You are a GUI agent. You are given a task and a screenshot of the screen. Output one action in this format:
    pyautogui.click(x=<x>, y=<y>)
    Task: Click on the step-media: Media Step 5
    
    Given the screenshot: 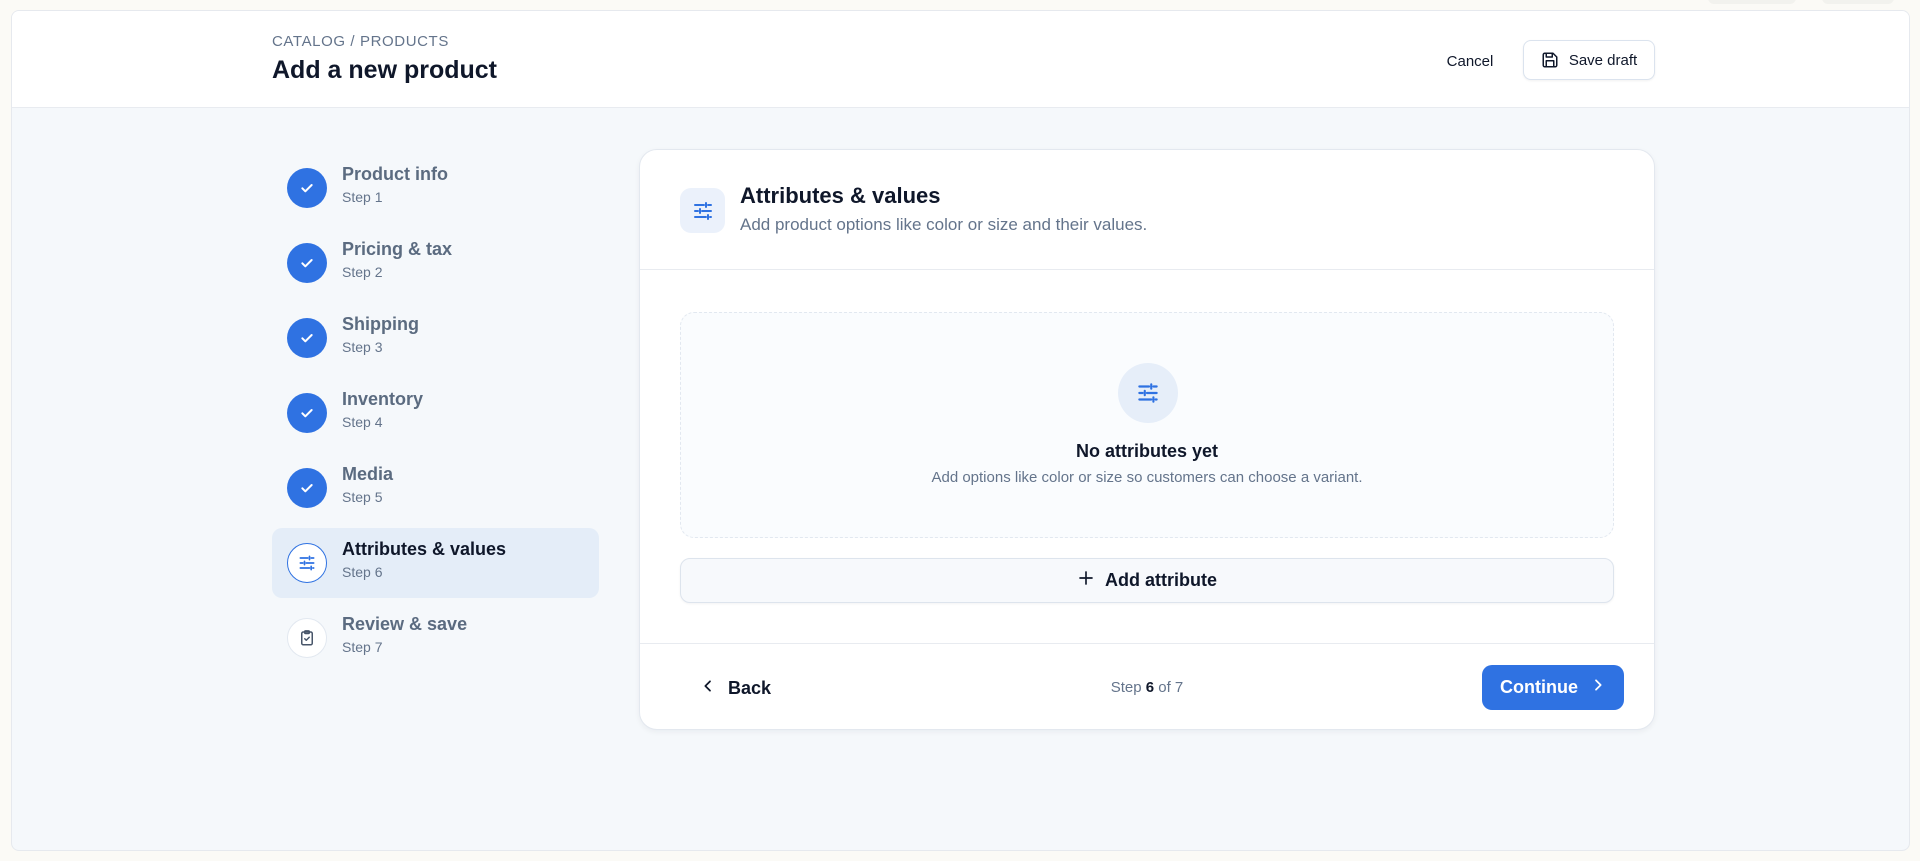 What is the action you would take?
    pyautogui.click(x=435, y=488)
    